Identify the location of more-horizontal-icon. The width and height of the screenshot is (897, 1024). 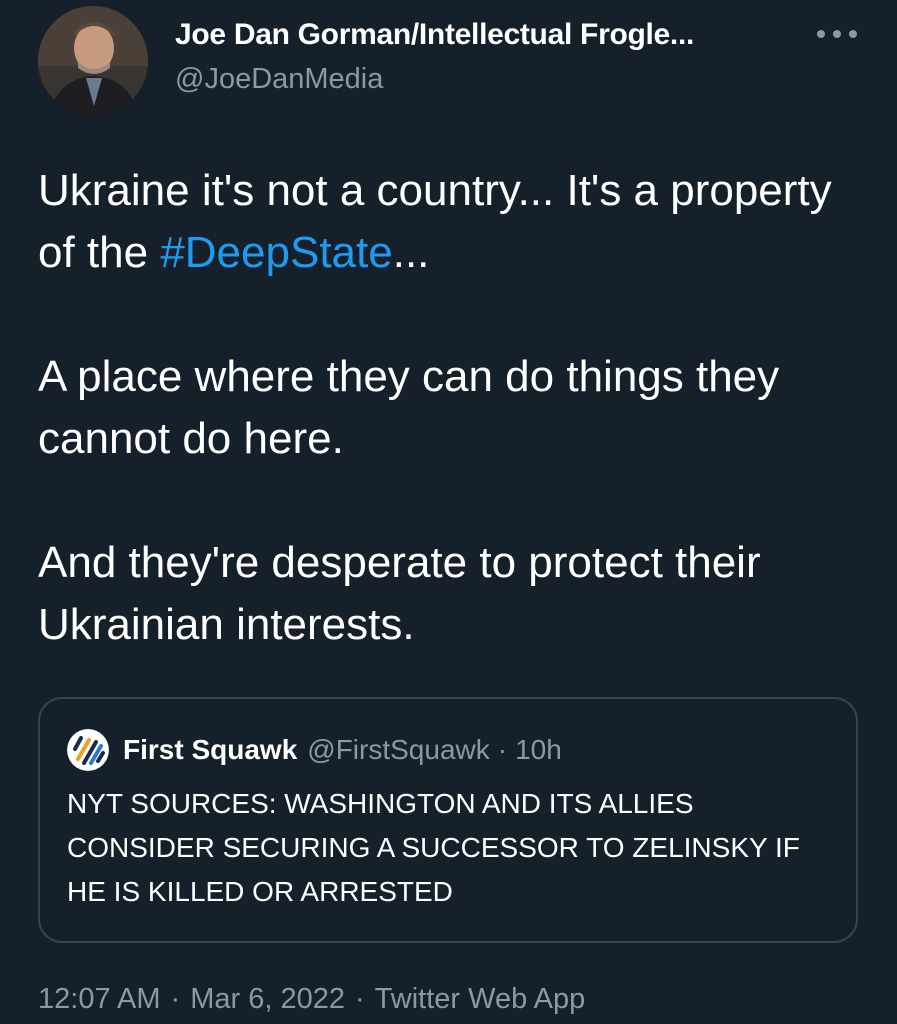
(837, 34).